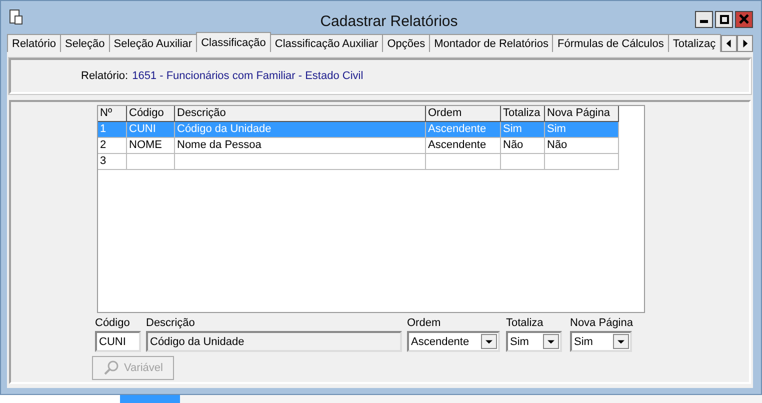 The width and height of the screenshot is (762, 403). I want to click on table-cell: Nome da Pessoa, so click(300, 146).